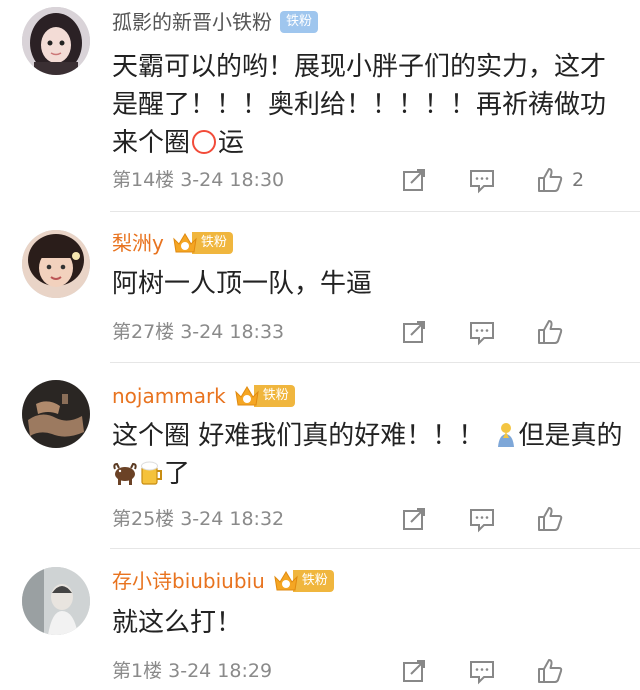 The image size is (640, 690). I want to click on name-row: 存小诗biubiubiu 铁粉, so click(223, 581).